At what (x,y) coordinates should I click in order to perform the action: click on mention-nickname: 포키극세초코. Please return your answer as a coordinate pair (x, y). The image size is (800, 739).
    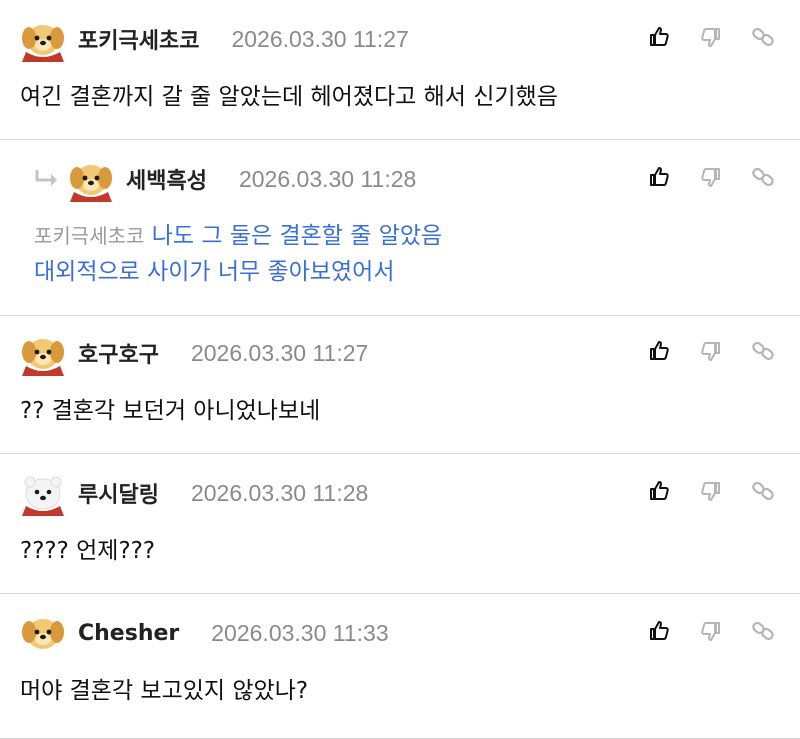
    Looking at the image, I should click on (89, 236).